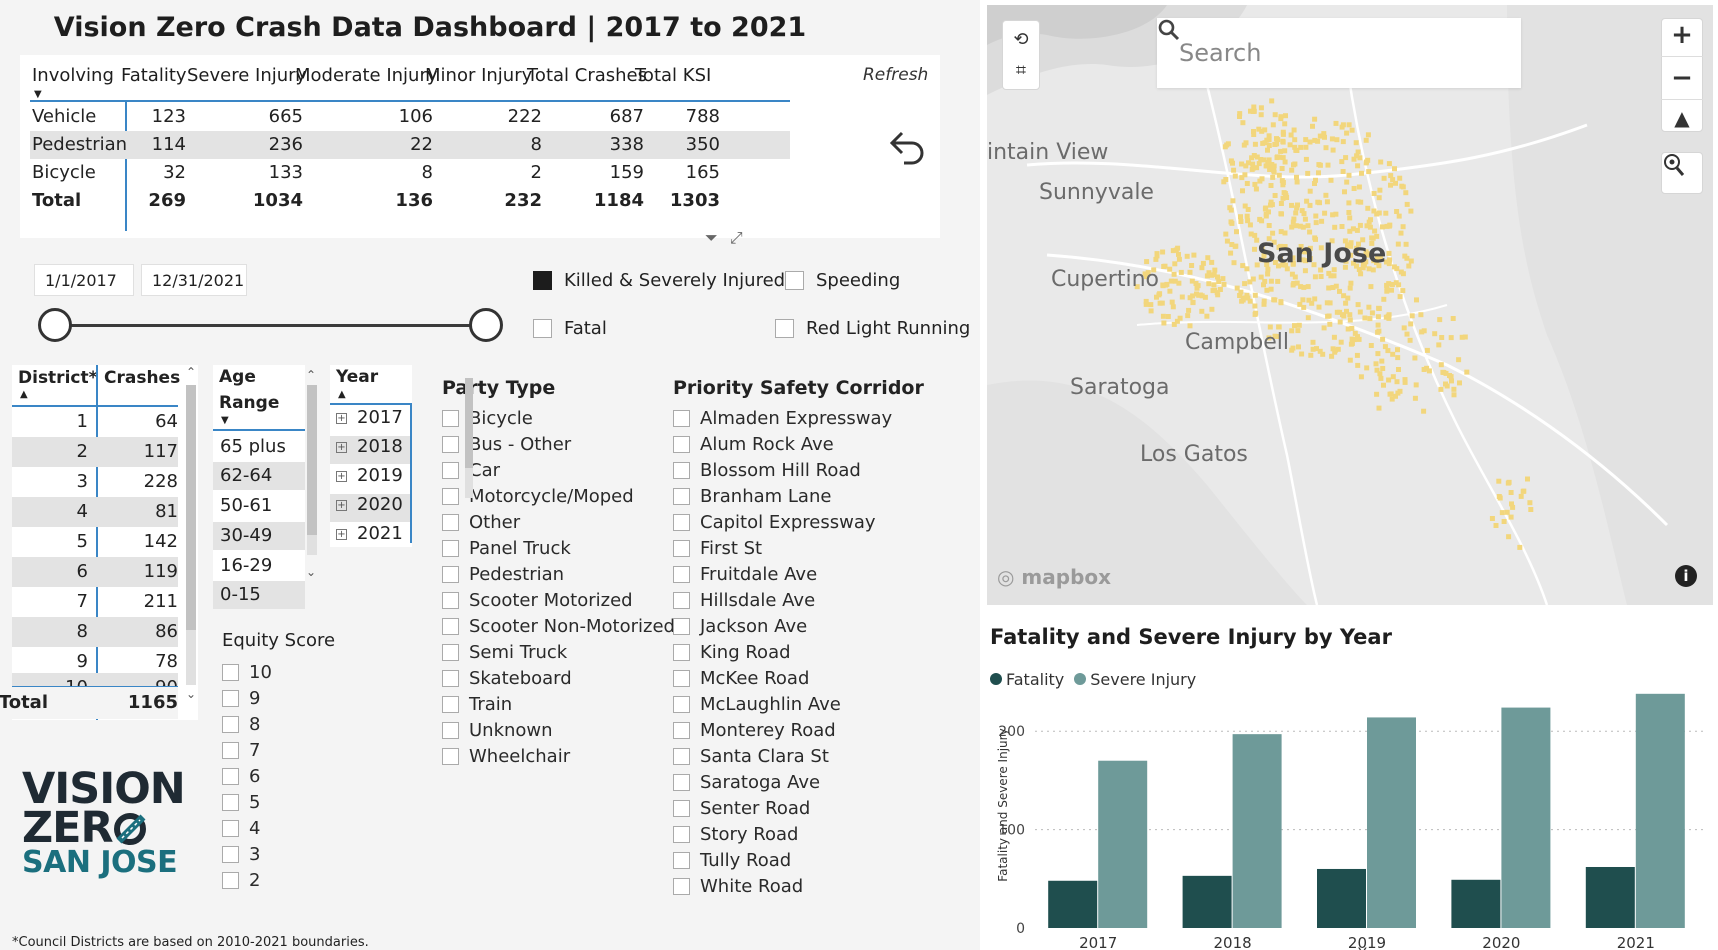  What do you see at coordinates (341, 447) in the screenshot?
I see `expand-plus-icon: +` at bounding box center [341, 447].